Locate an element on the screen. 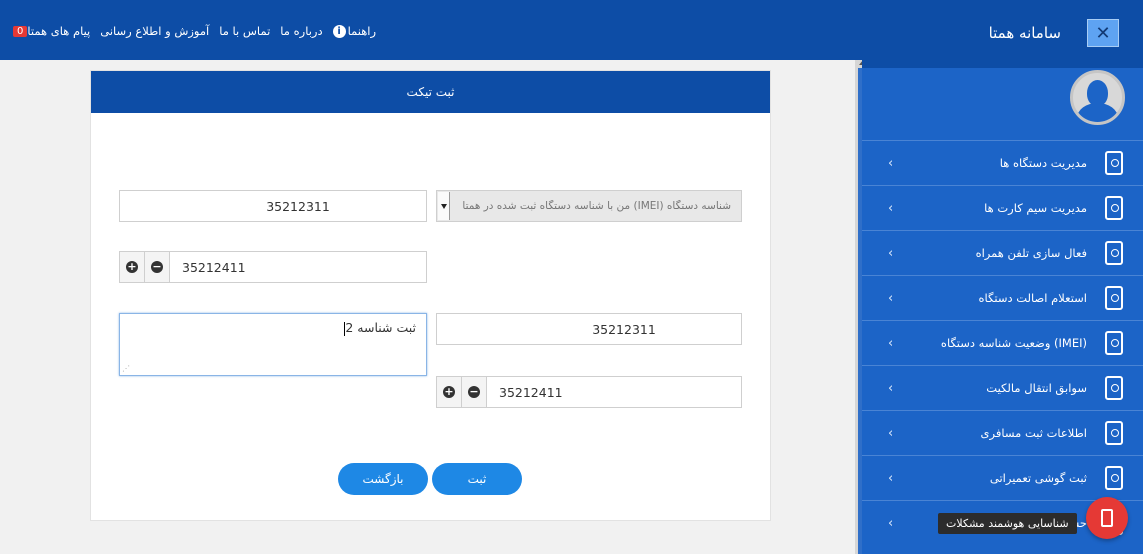 The height and width of the screenshot is (554, 1143). back-button: بازگشت is located at coordinates (383, 479).